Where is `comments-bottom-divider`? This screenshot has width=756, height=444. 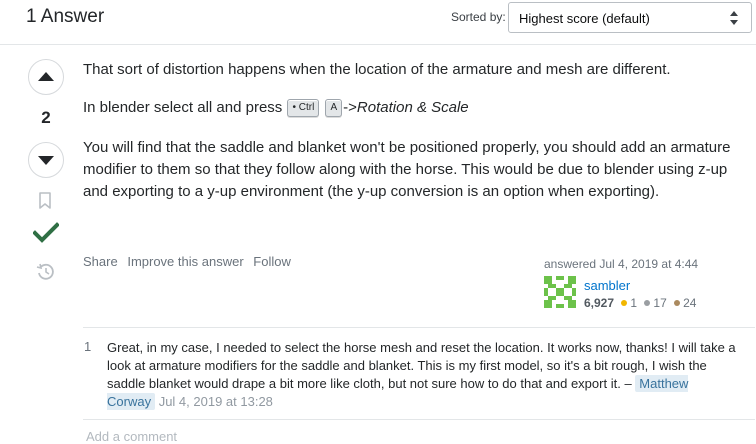 comments-bottom-divider is located at coordinates (419, 419).